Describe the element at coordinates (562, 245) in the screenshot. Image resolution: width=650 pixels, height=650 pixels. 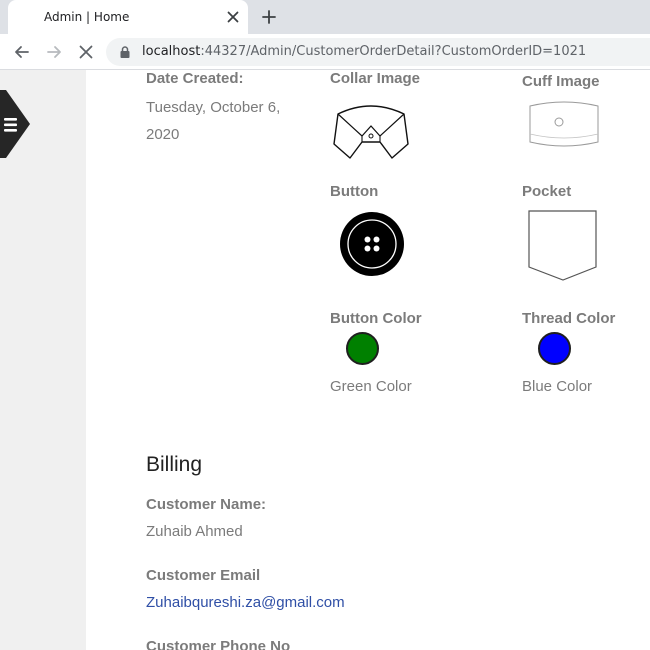
I see `pocket-image` at that location.